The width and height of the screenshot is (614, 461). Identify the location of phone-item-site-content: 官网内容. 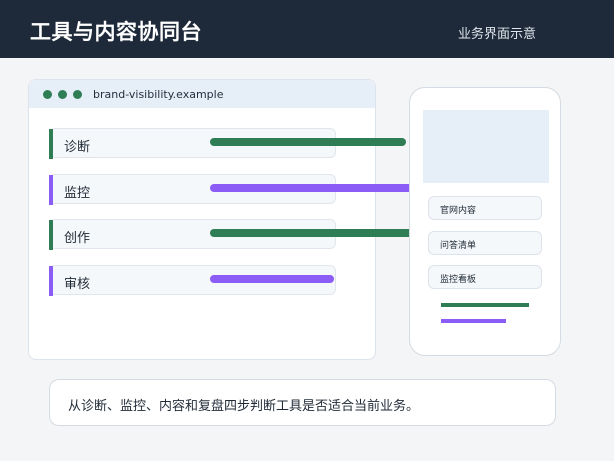
(485, 208).